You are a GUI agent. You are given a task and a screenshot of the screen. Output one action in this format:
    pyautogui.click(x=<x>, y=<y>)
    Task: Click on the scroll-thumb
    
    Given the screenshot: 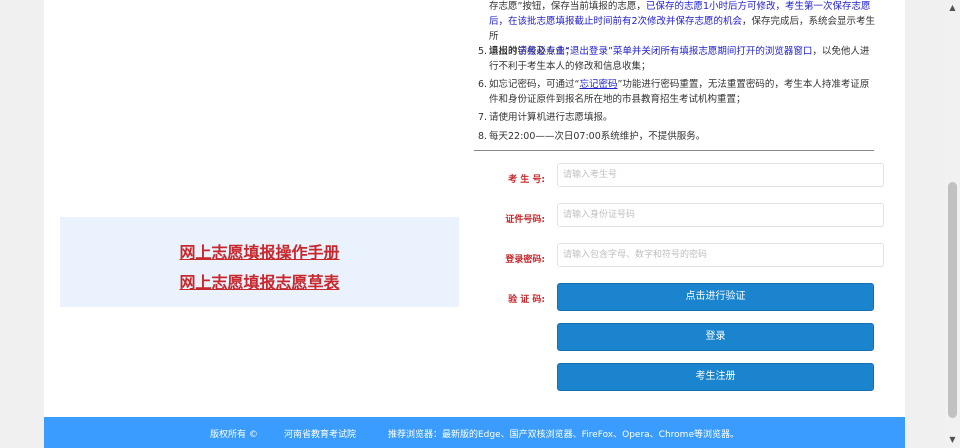 What is the action you would take?
    pyautogui.click(x=952, y=300)
    